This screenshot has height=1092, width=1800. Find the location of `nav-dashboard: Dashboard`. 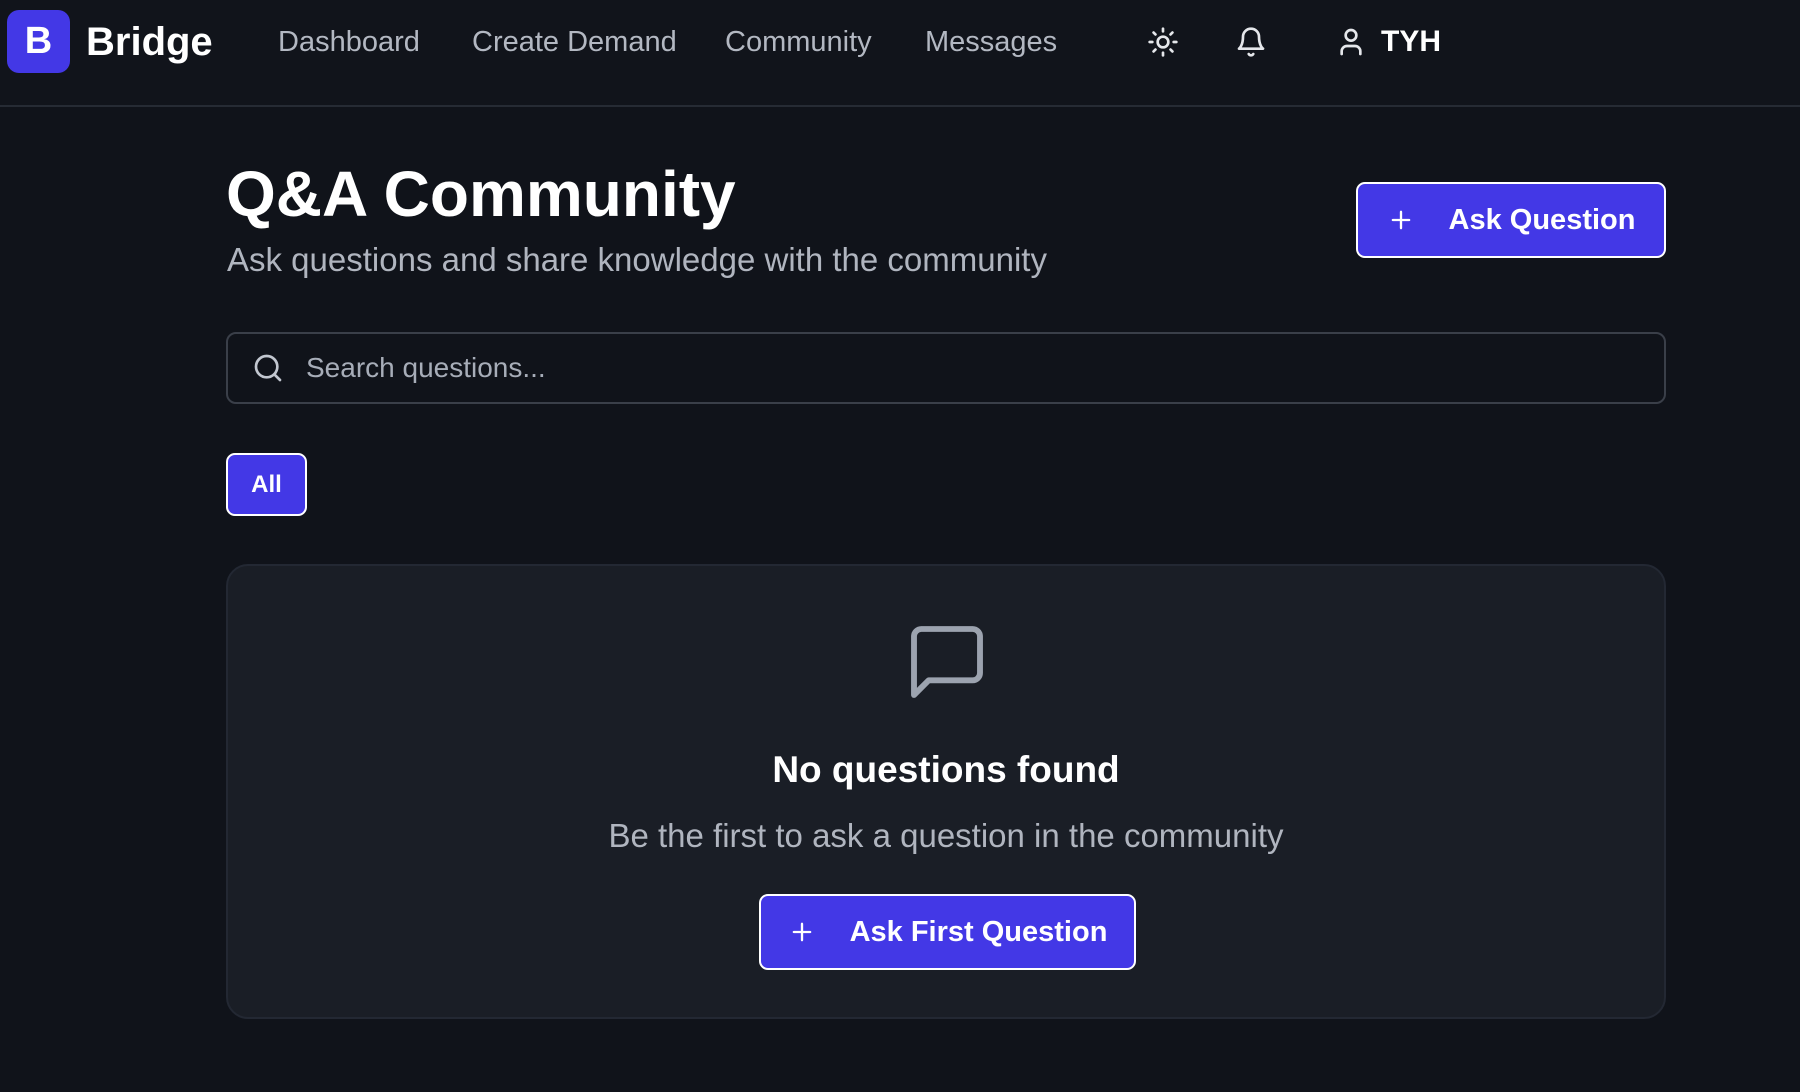

nav-dashboard: Dashboard is located at coordinates (349, 42).